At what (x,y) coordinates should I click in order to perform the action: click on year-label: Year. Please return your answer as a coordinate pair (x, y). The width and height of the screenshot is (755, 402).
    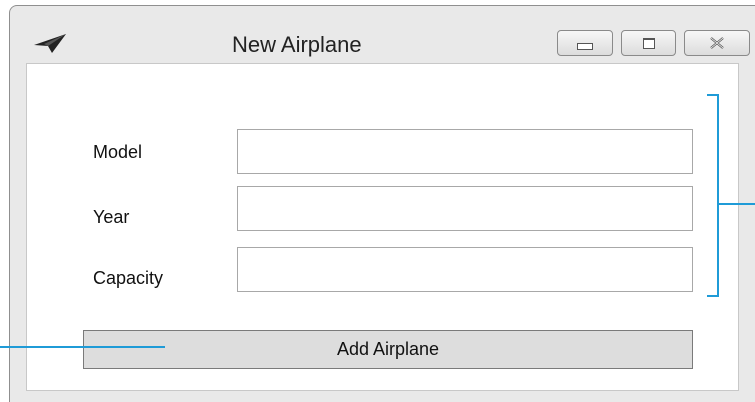
    Looking at the image, I should click on (111, 217).